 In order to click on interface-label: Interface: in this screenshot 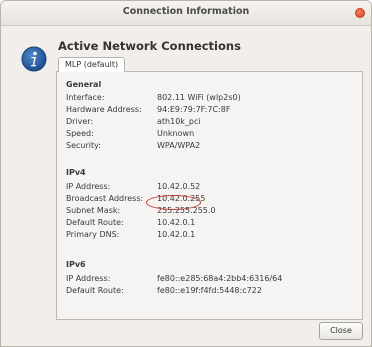, I will do `click(85, 97)`.